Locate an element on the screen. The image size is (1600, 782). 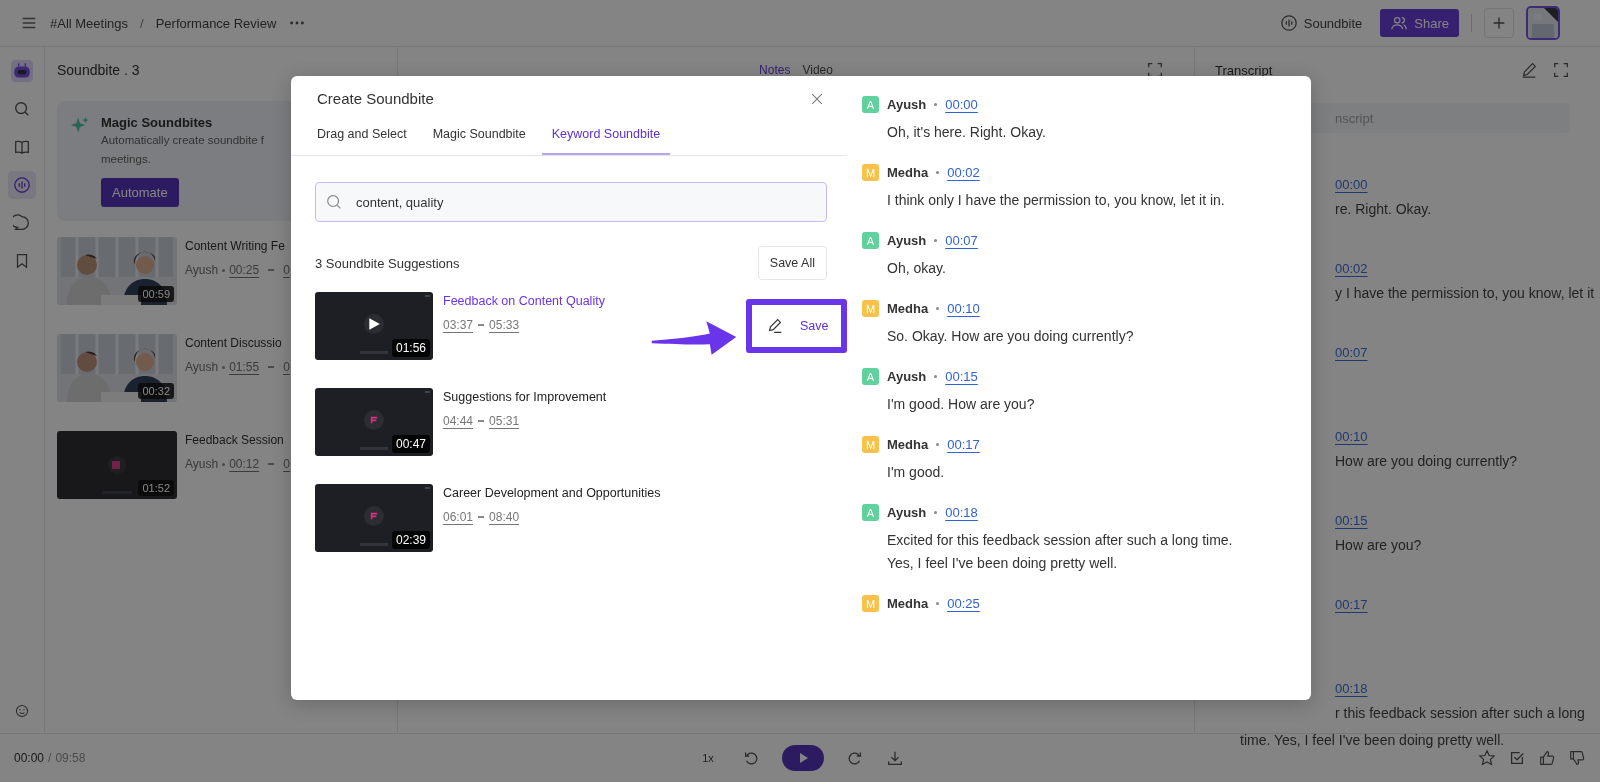
transcript-text: So. Okay. How are you doing currently? is located at coordinates (1010, 336).